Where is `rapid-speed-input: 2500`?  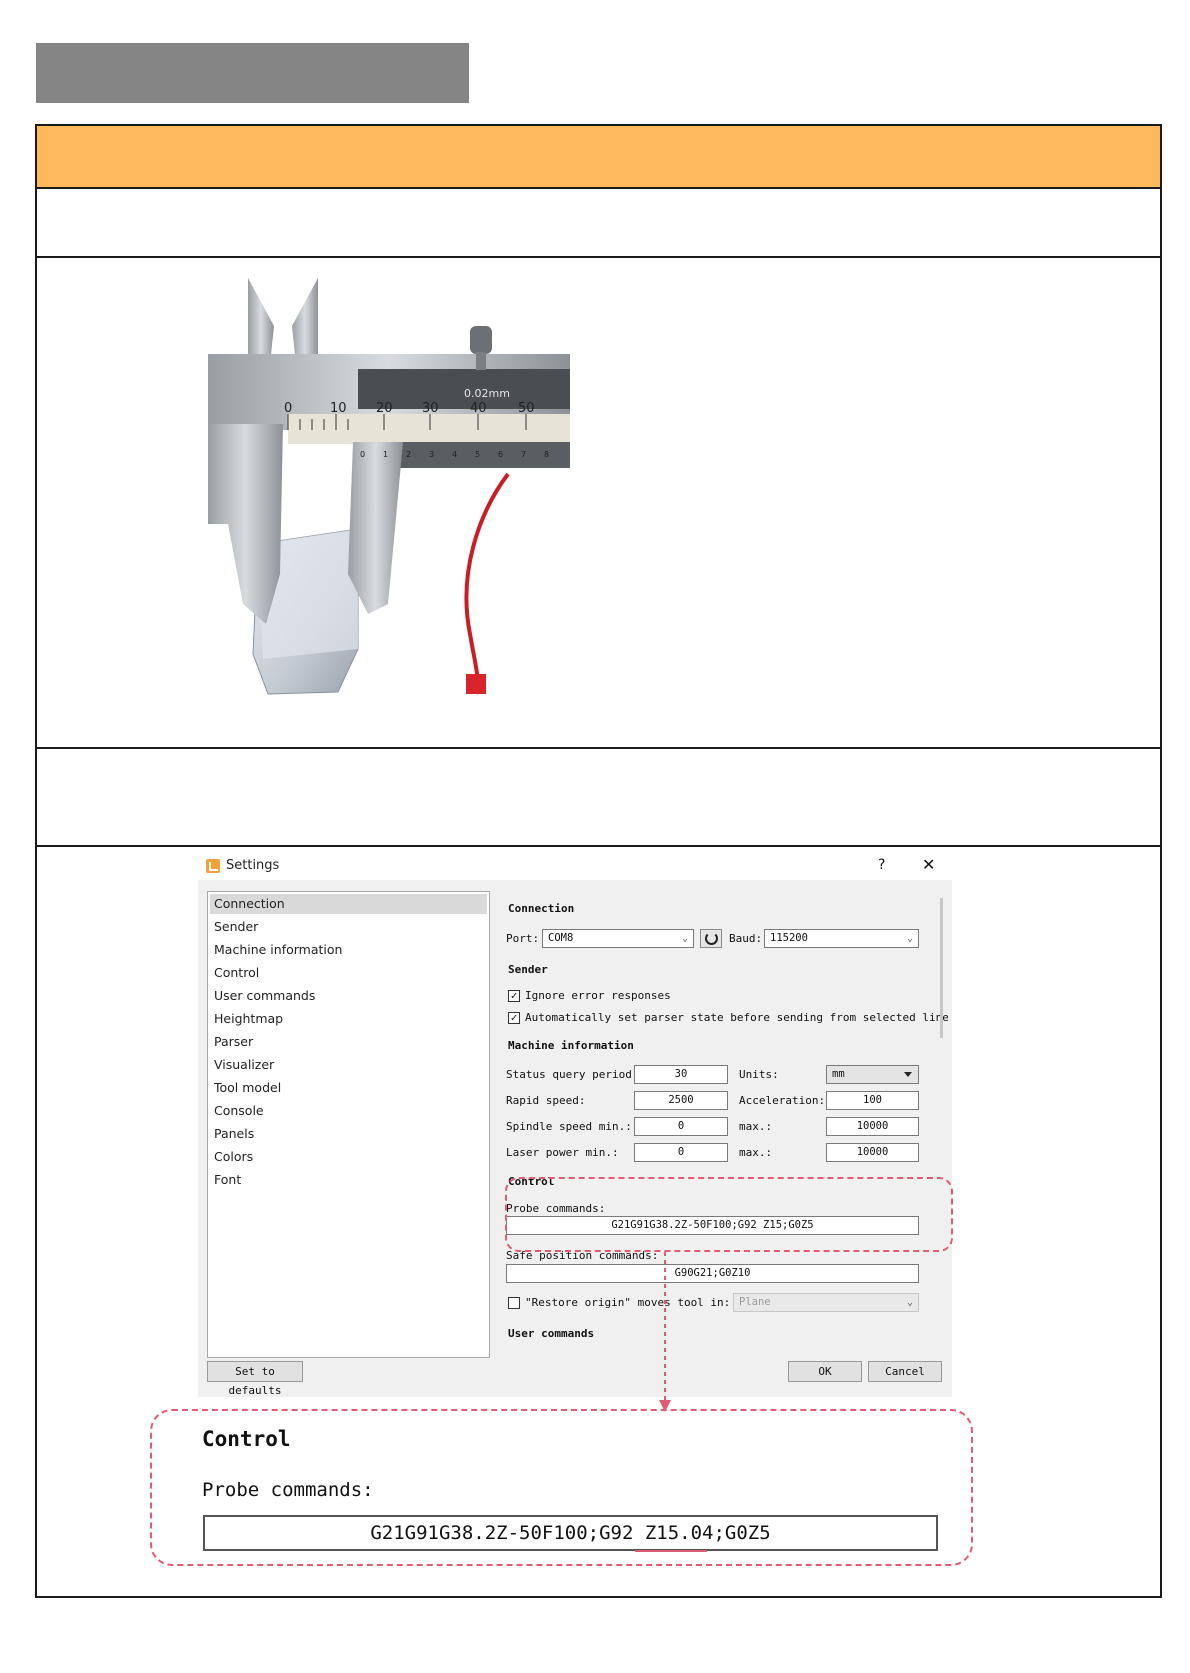 rapid-speed-input: 2500 is located at coordinates (681, 1100).